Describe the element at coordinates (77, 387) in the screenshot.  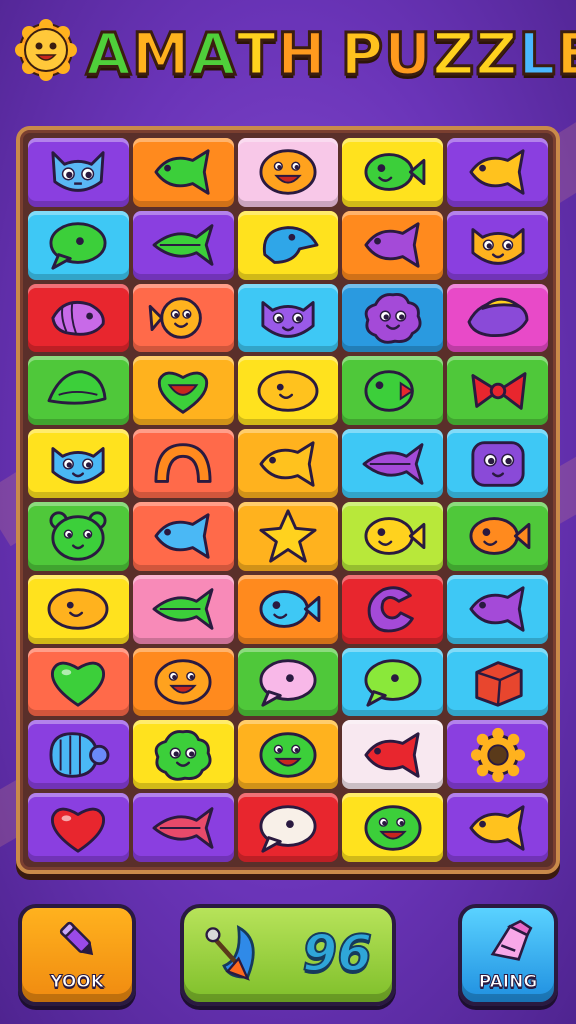
I see `leaf-blob-icon` at that location.